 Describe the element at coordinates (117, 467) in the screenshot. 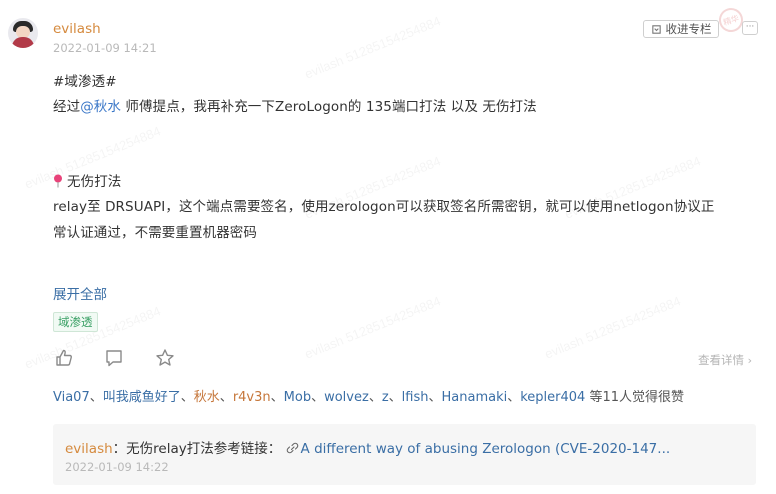

I see `comment-datetime: 2022-01-09 14:22` at that location.